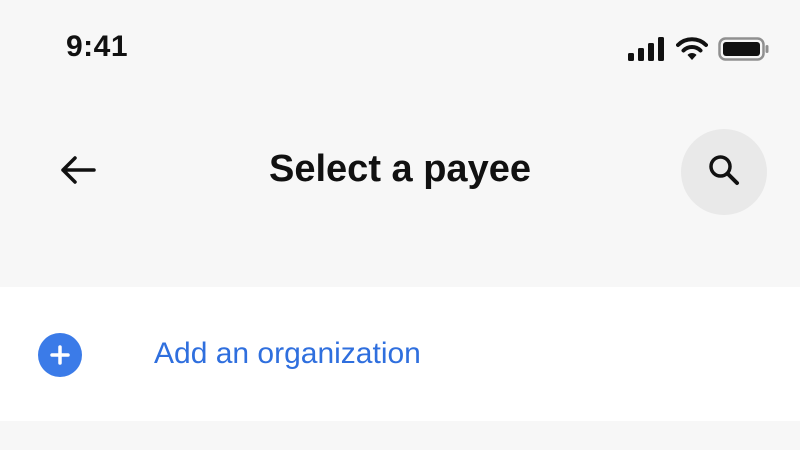  Describe the element at coordinates (60, 355) in the screenshot. I see `plus-circle-icon` at that location.